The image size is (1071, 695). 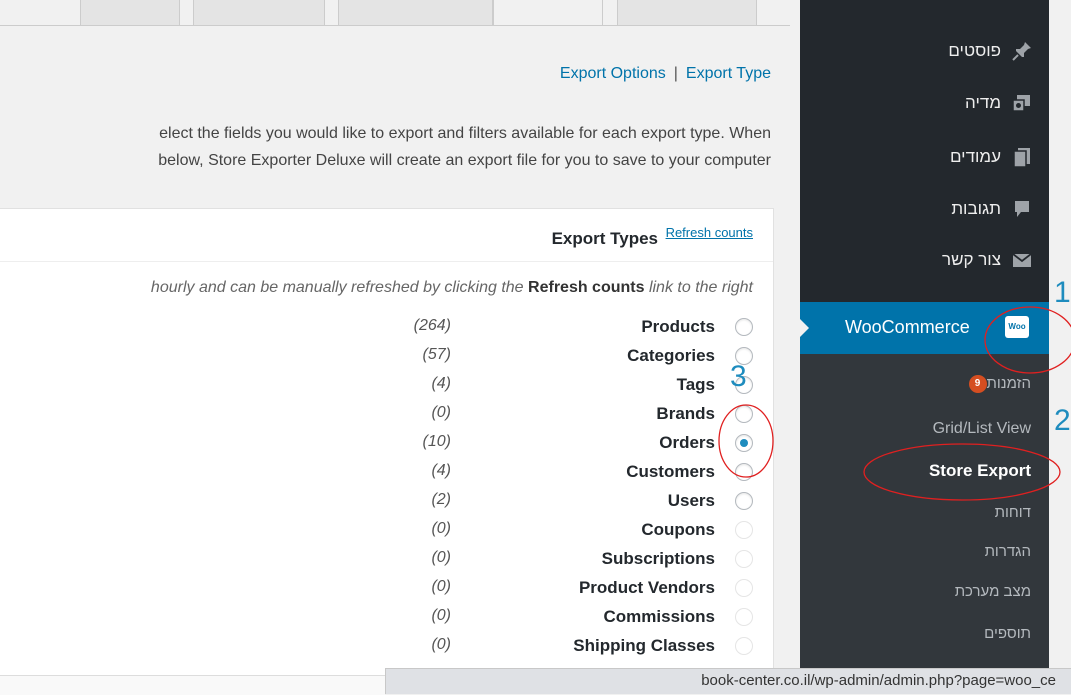 I want to click on export-type-label: Brands, so click(x=685, y=414).